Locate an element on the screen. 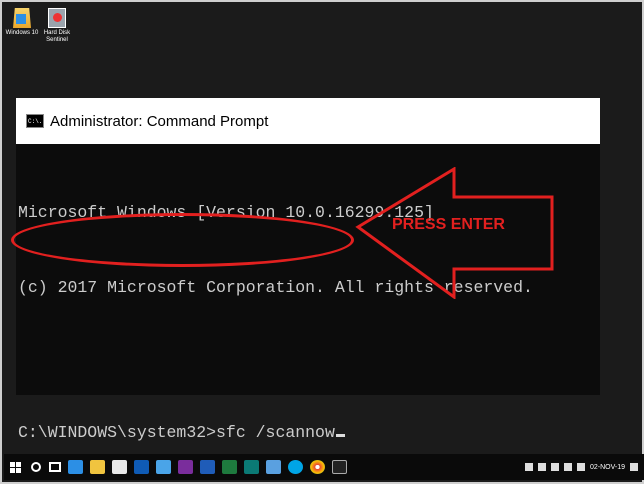  chevron-up-icon is located at coordinates (541, 467).